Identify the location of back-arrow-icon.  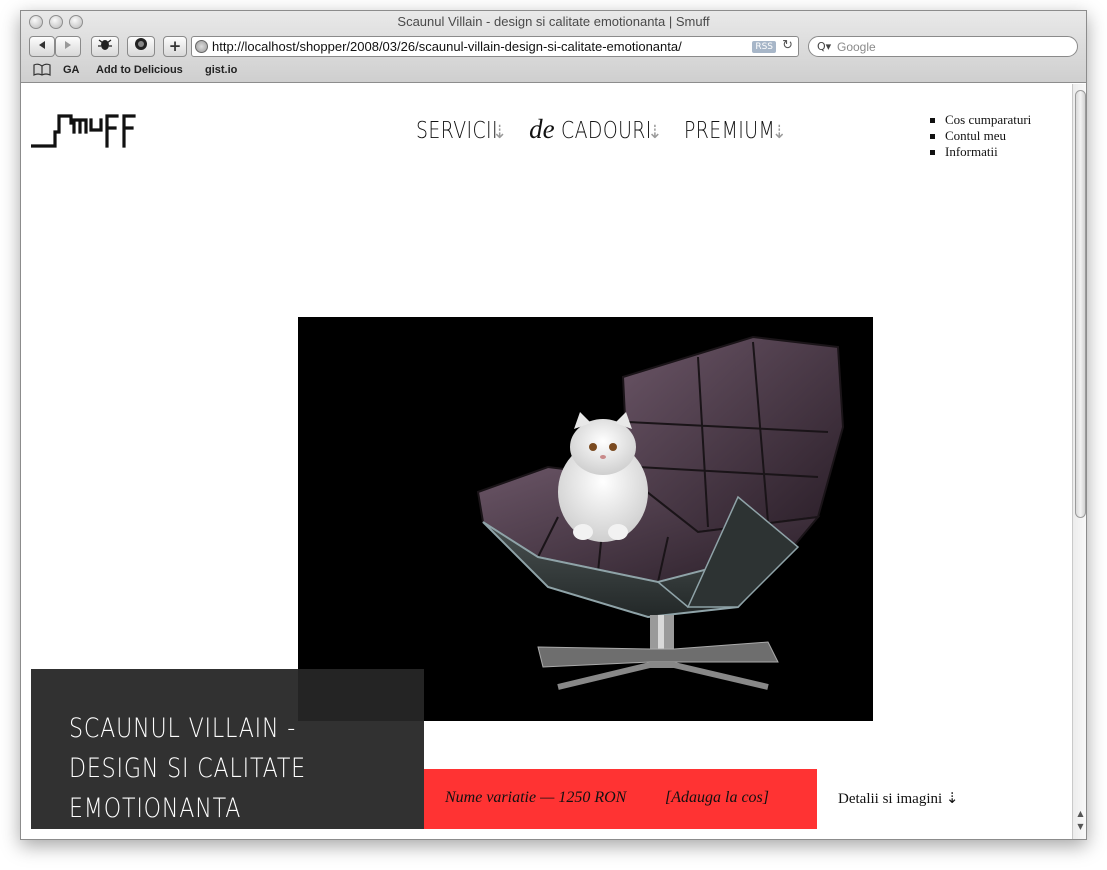
(42, 45).